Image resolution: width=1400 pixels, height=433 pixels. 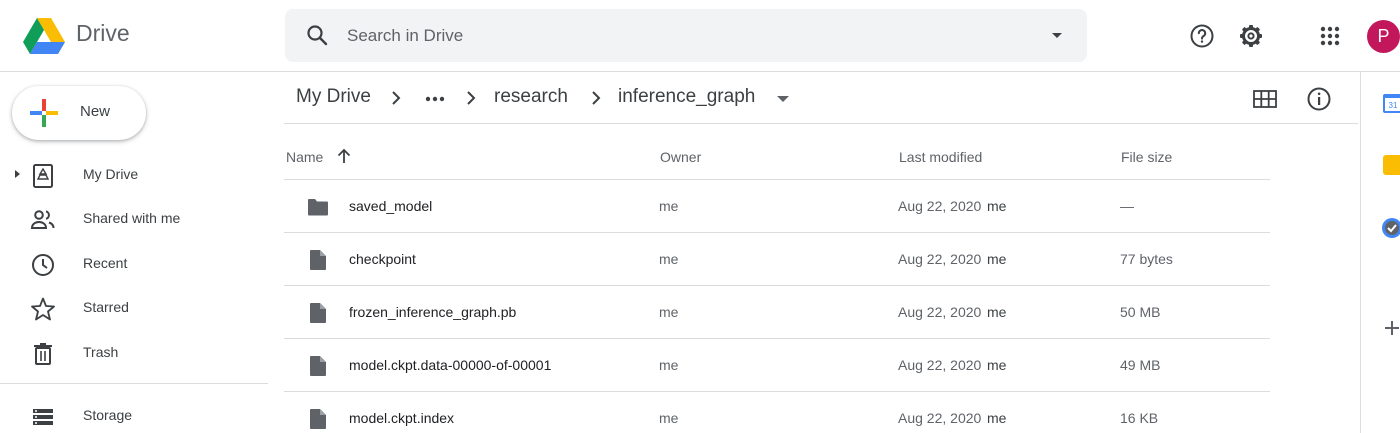 I want to click on column-header-last-modified: Last modified, so click(x=940, y=157).